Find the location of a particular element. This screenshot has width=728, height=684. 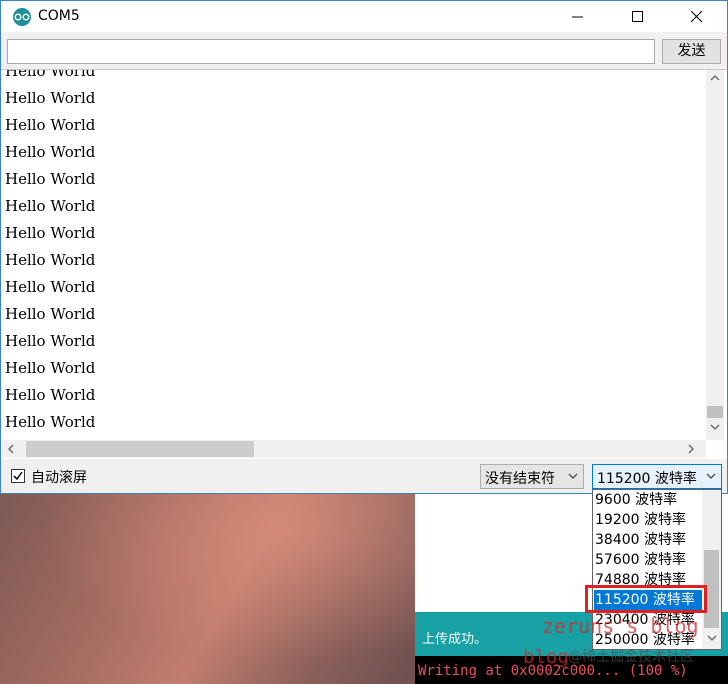

maximize-button is located at coordinates (638, 16).